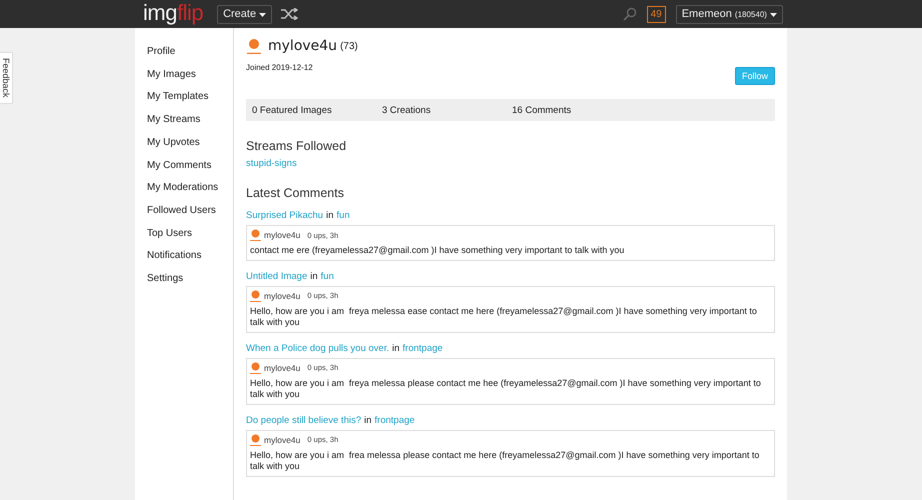  What do you see at coordinates (184, 52) in the screenshot?
I see `sidebar-item: Profile` at bounding box center [184, 52].